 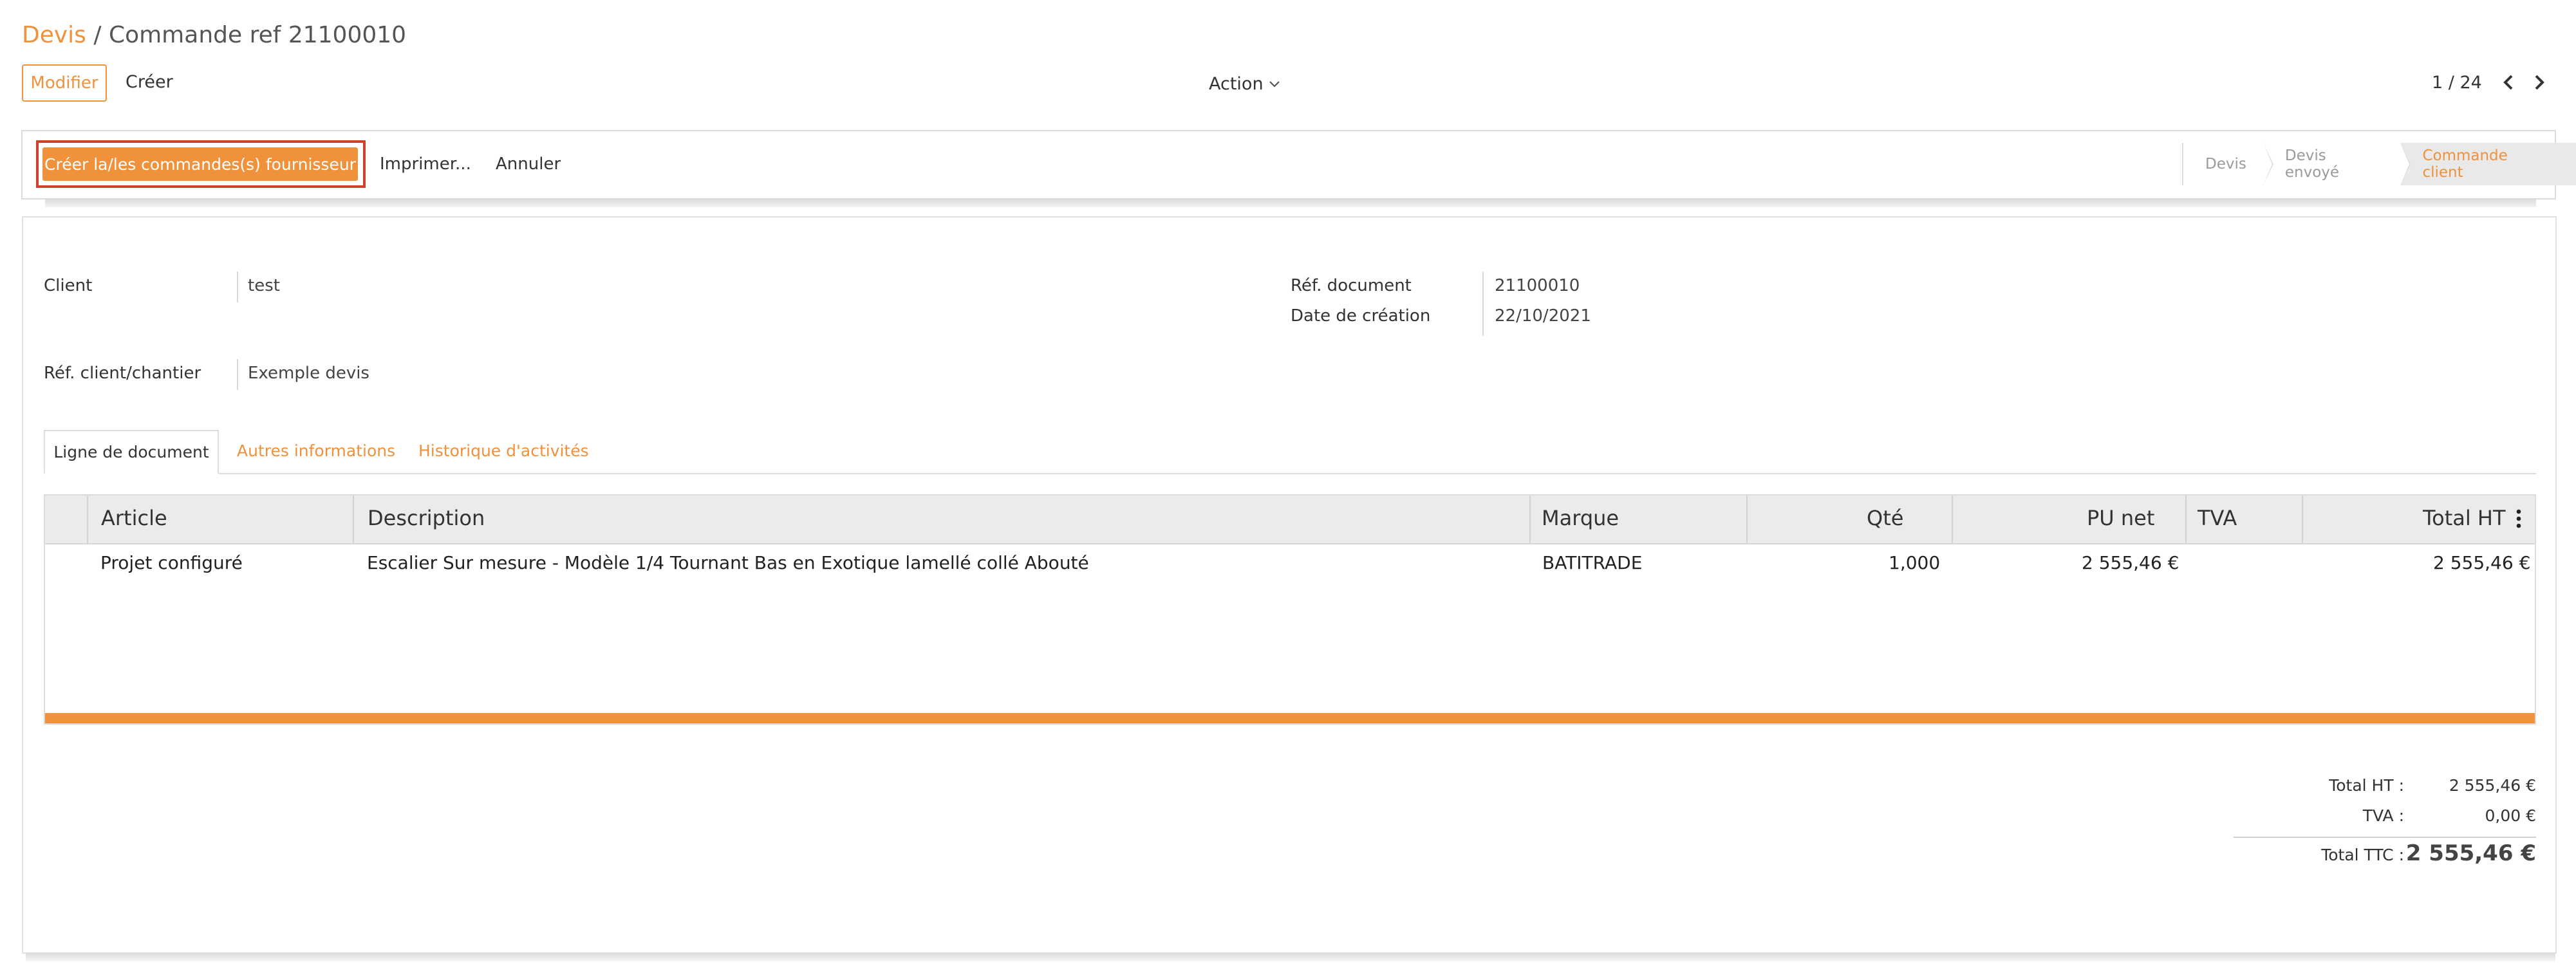 I want to click on column-header-qte: Qté, so click(x=1885, y=518).